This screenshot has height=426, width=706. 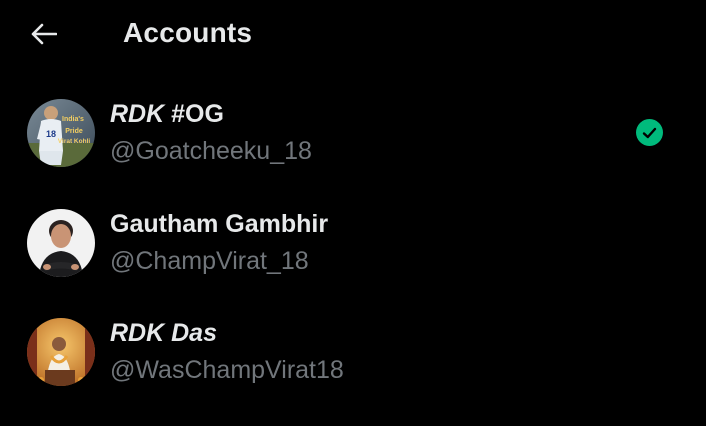 What do you see at coordinates (73, 119) in the screenshot?
I see `svg-text: India's` at bounding box center [73, 119].